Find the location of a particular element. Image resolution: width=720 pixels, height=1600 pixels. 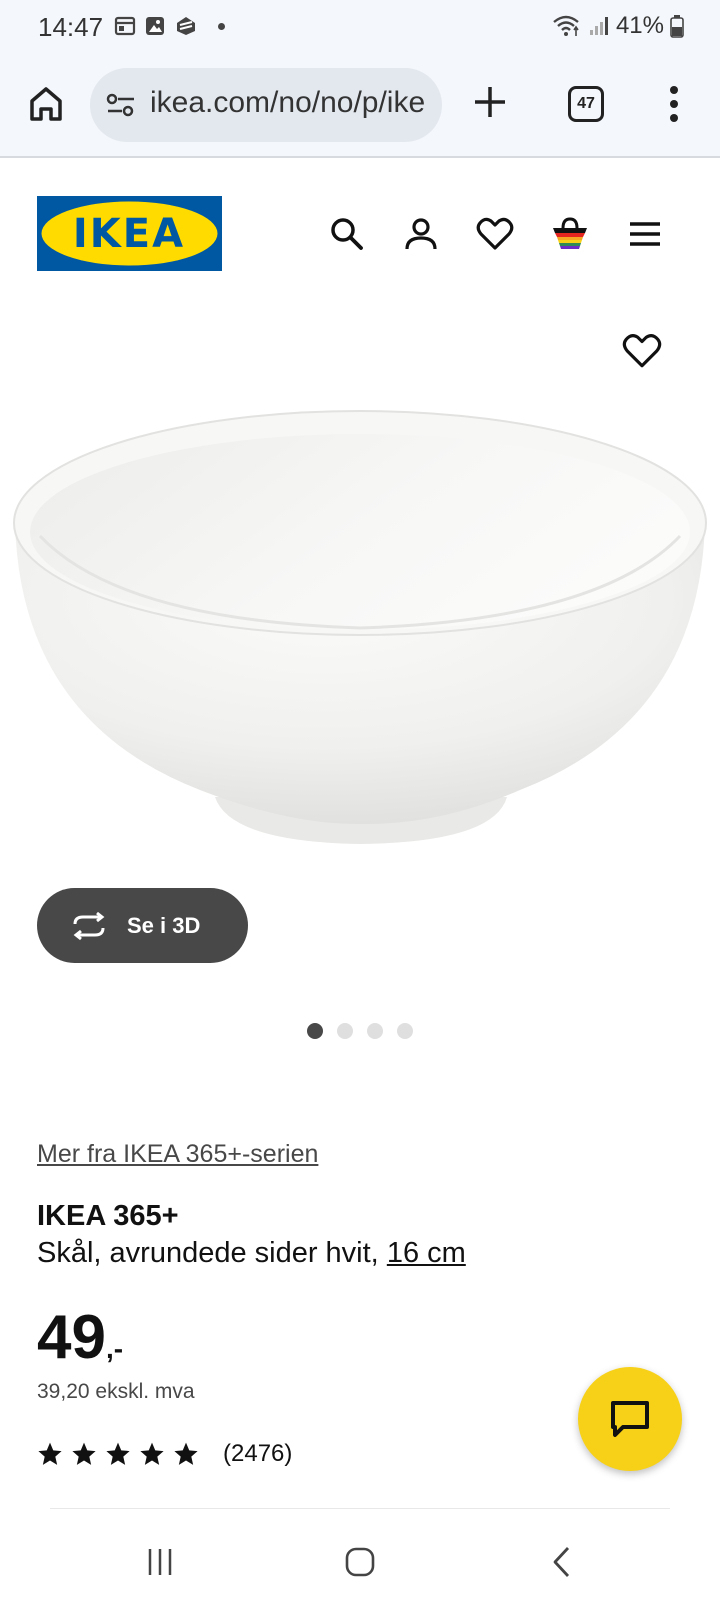

view-in-3d-button: Se i 3D is located at coordinates (142, 925).